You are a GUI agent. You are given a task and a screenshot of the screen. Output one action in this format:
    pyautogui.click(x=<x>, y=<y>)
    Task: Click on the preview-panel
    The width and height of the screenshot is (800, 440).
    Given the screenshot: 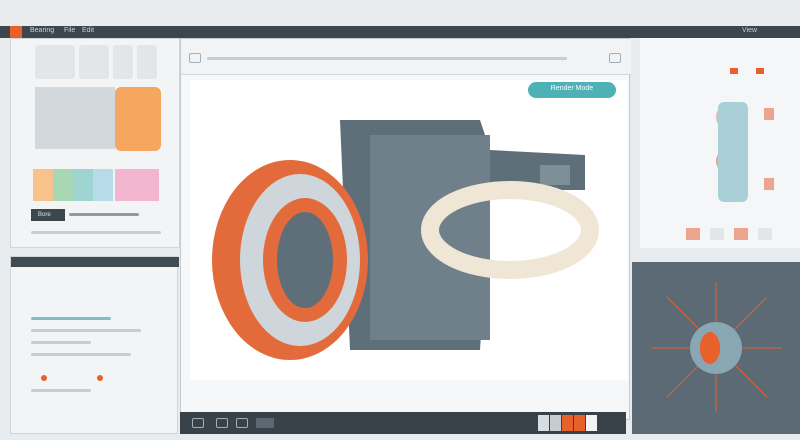 What is the action you would take?
    pyautogui.click(x=716, y=348)
    